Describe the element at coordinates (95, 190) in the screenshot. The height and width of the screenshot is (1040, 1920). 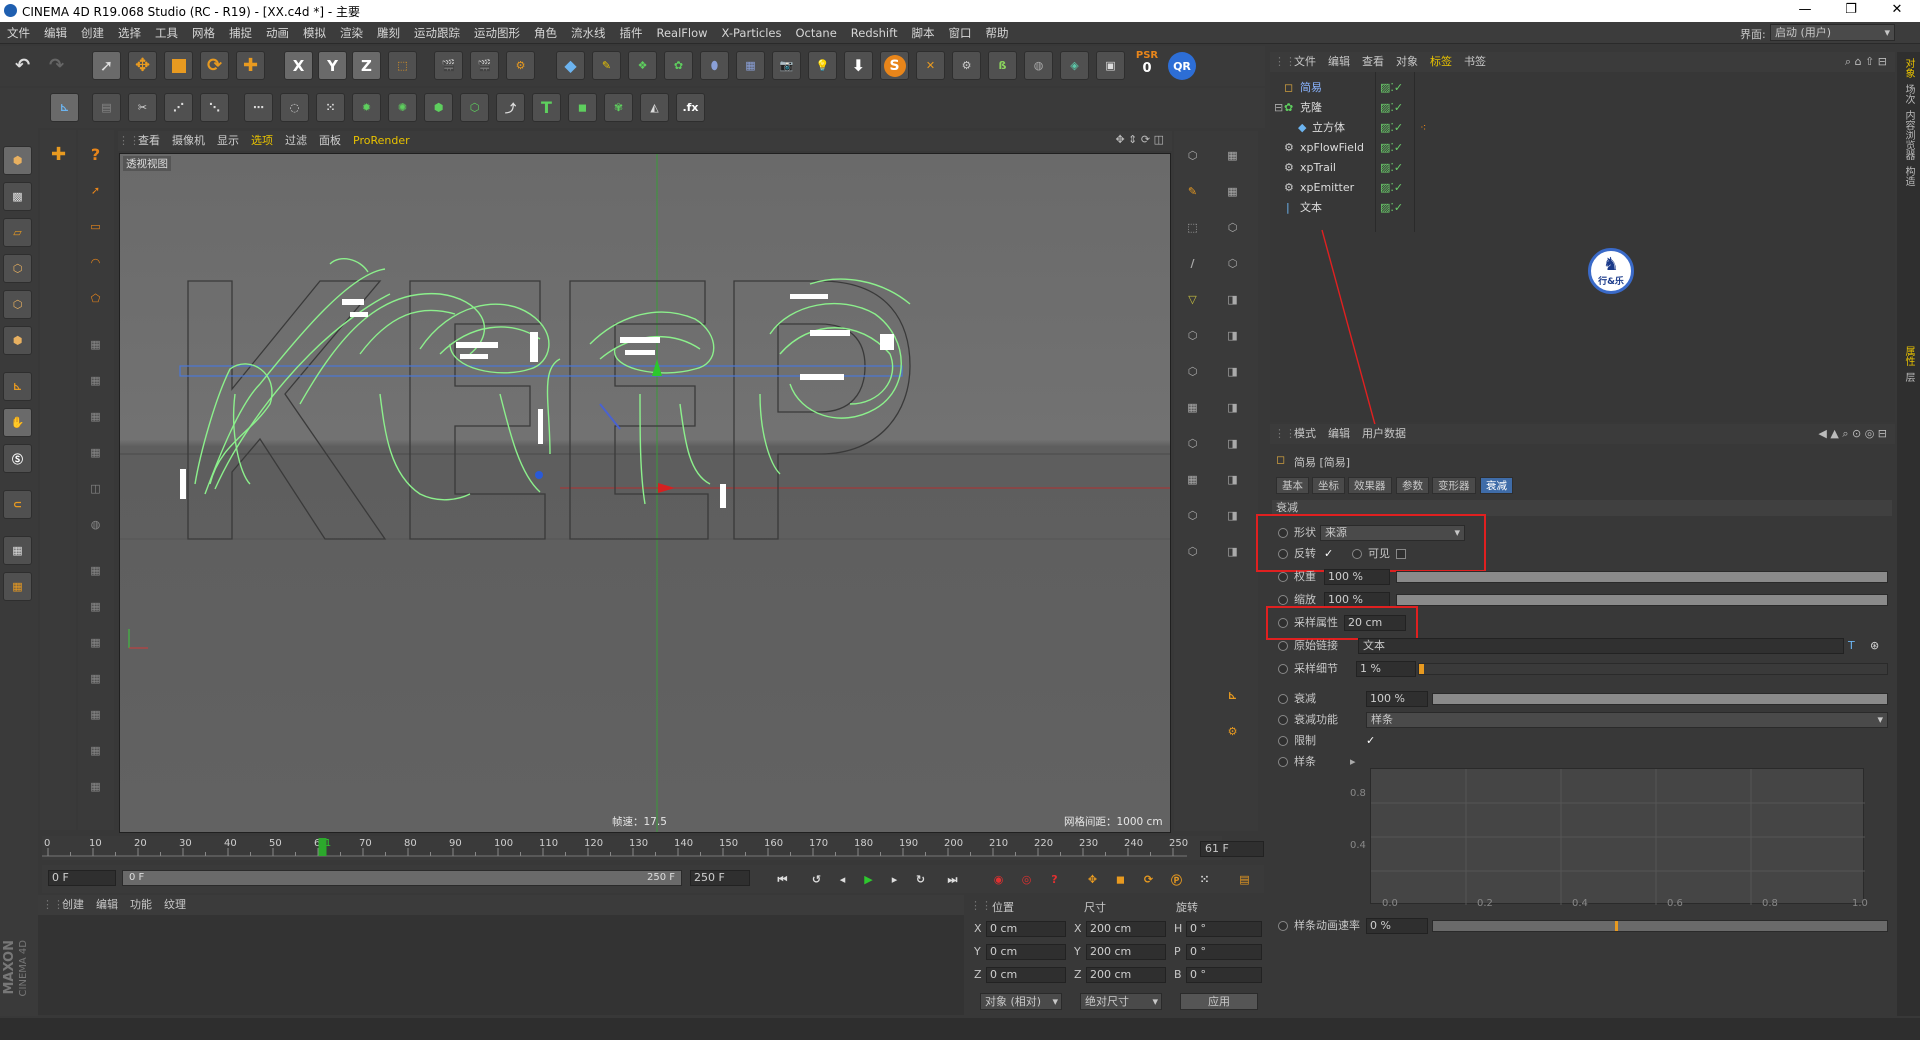
I see `live-select-icon: ➚` at that location.